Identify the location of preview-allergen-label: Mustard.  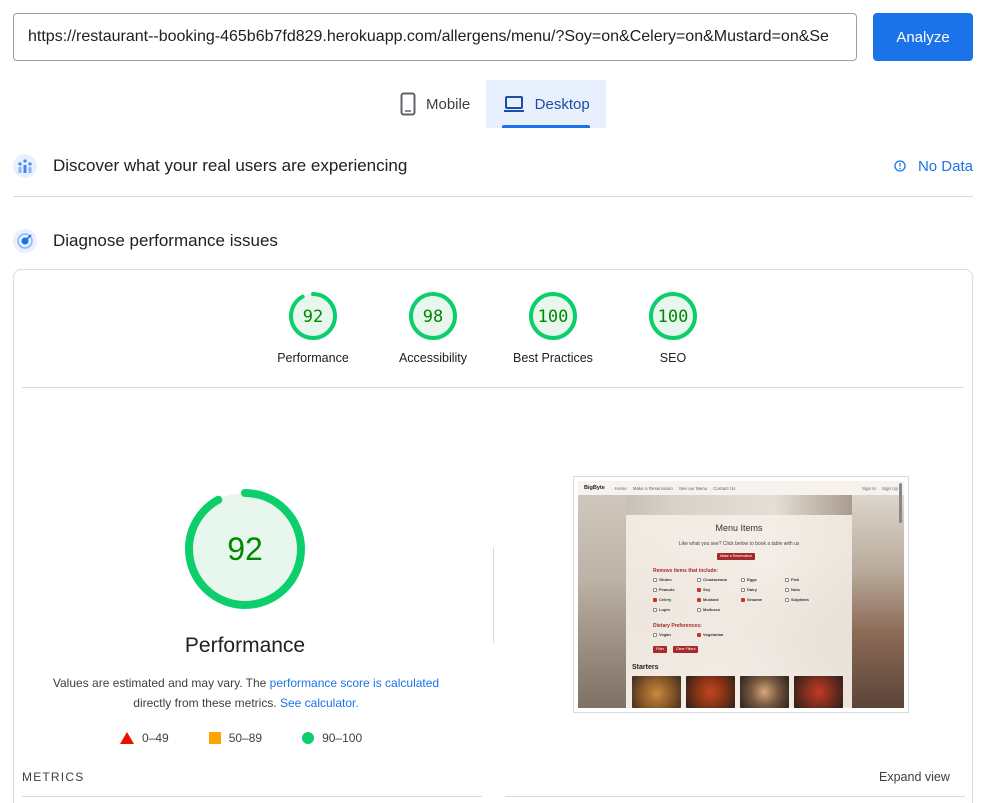
(711, 599).